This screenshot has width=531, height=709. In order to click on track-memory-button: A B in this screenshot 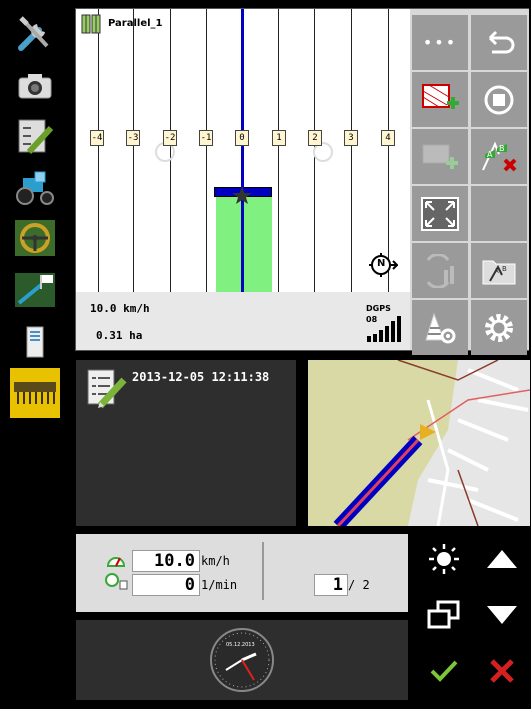, I will do `click(499, 270)`.